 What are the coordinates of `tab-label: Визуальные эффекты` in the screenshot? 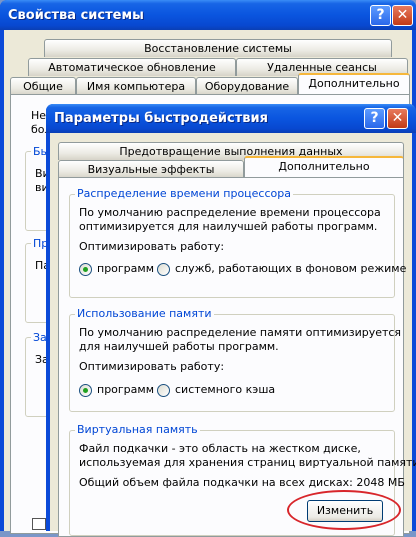 It's located at (151, 169).